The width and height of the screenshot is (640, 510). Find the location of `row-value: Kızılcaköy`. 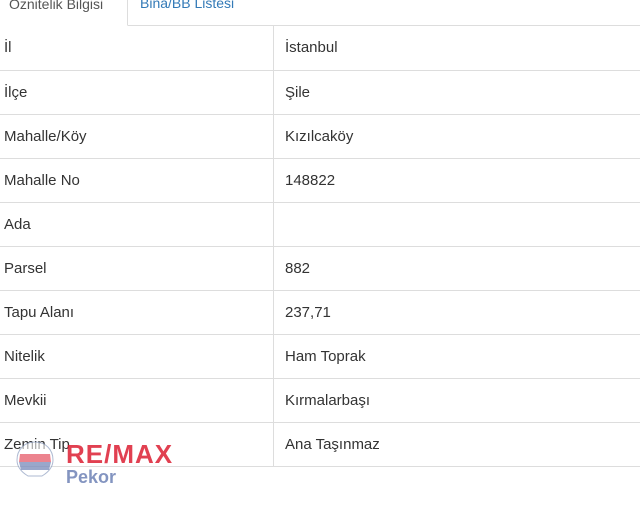

row-value: Kızılcaköy is located at coordinates (319, 136).